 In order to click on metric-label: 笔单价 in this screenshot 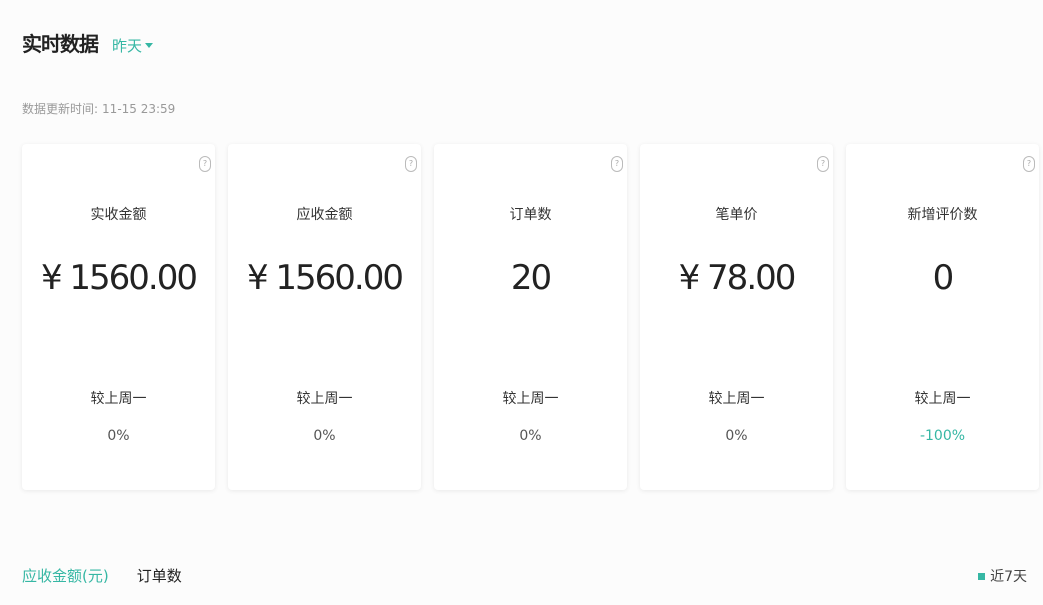, I will do `click(736, 215)`.